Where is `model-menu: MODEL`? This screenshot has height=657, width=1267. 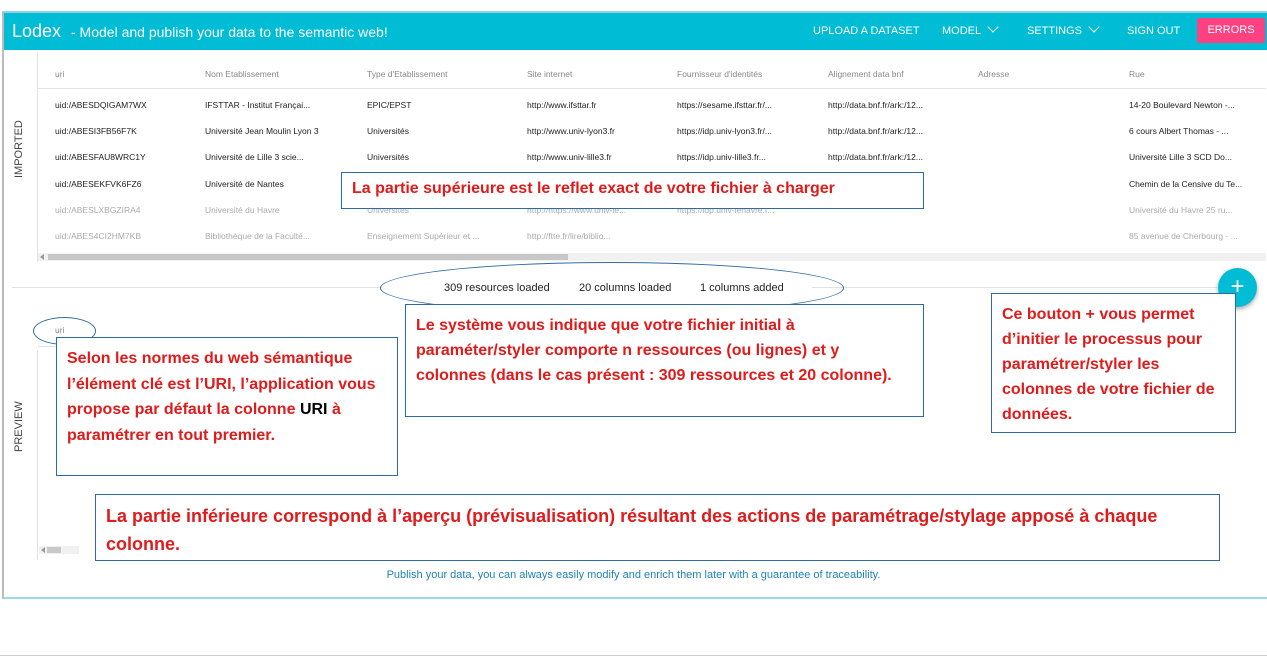 model-menu: MODEL is located at coordinates (970, 29).